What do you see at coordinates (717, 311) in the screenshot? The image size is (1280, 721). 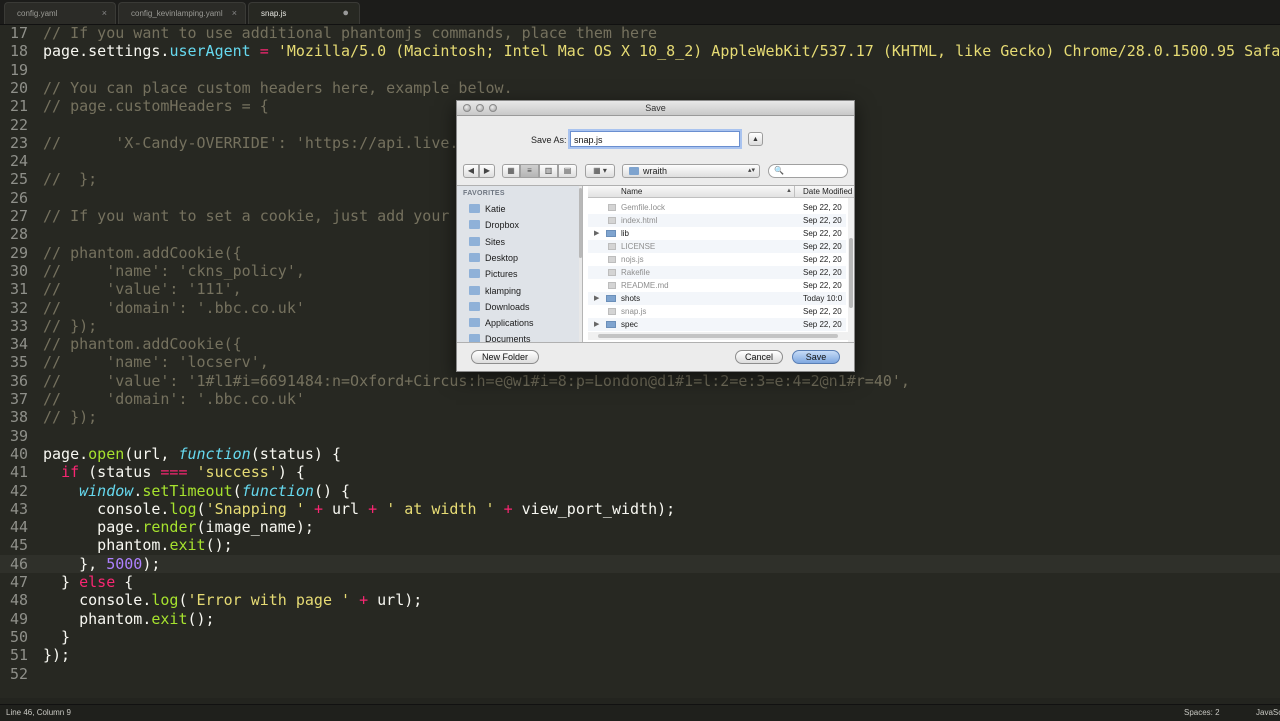 I see `file-row: snap.js Sep 22, 20` at bounding box center [717, 311].